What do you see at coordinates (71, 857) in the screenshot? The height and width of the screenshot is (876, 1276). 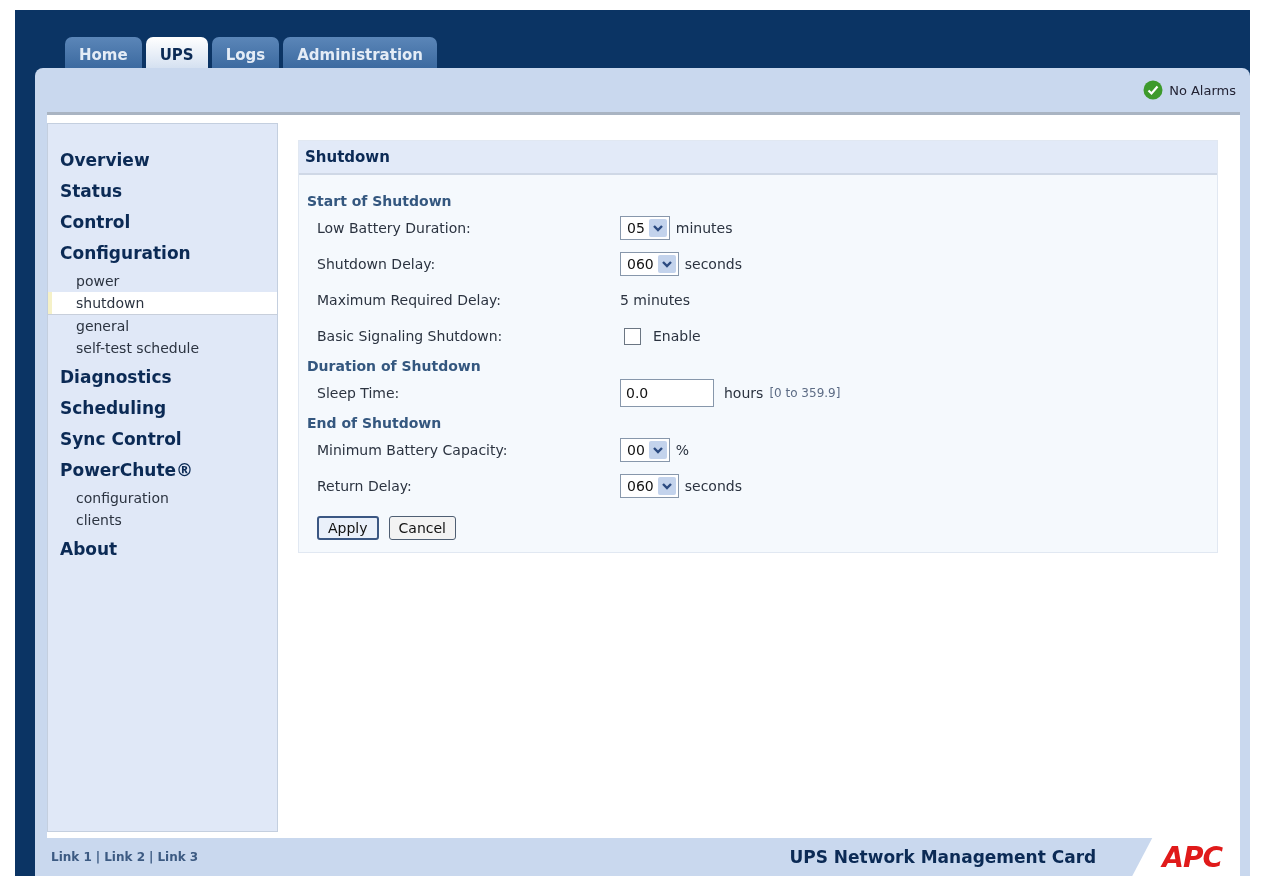 I see `footer-link: Link 1` at bounding box center [71, 857].